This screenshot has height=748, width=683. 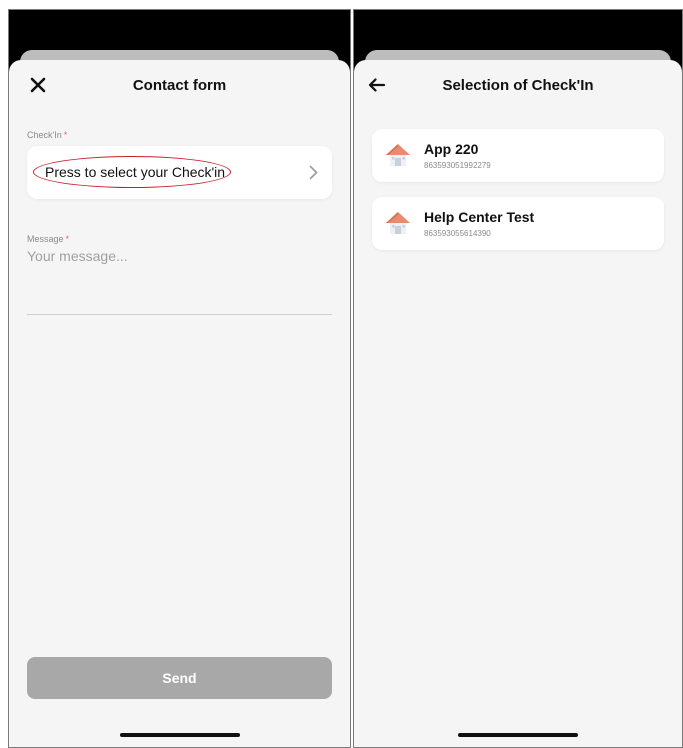 I want to click on checkin-label-text: Check'In, so click(x=44, y=135).